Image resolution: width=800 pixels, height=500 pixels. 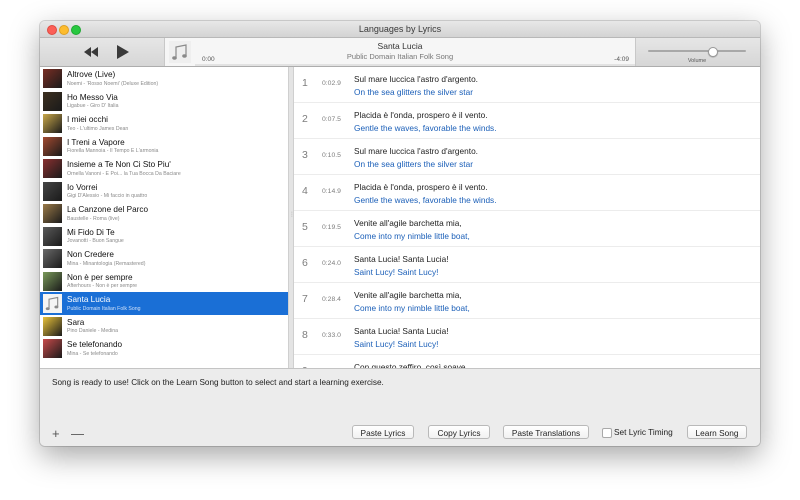 I want to click on song-subtitle: Jovanotti - Buon Sangue, so click(x=95, y=241).